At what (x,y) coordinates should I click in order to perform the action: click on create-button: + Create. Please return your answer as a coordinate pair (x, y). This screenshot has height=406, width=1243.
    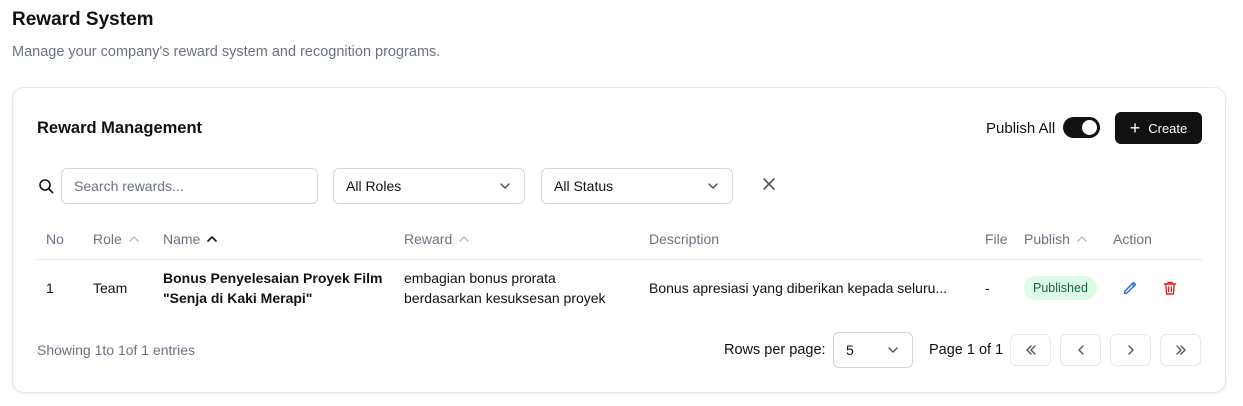
    Looking at the image, I should click on (1158, 128).